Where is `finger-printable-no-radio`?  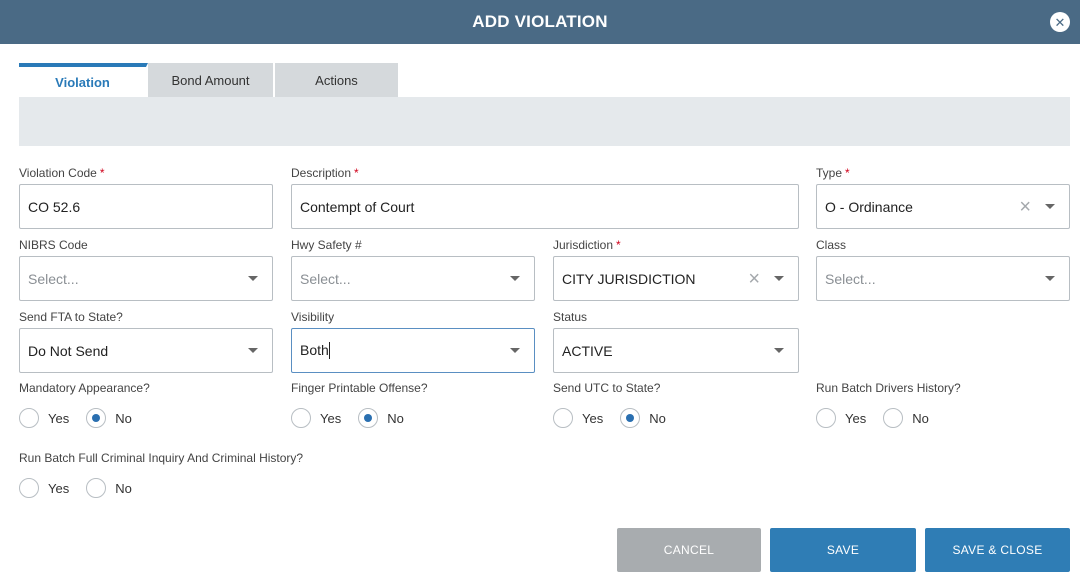
finger-printable-no-radio is located at coordinates (368, 418).